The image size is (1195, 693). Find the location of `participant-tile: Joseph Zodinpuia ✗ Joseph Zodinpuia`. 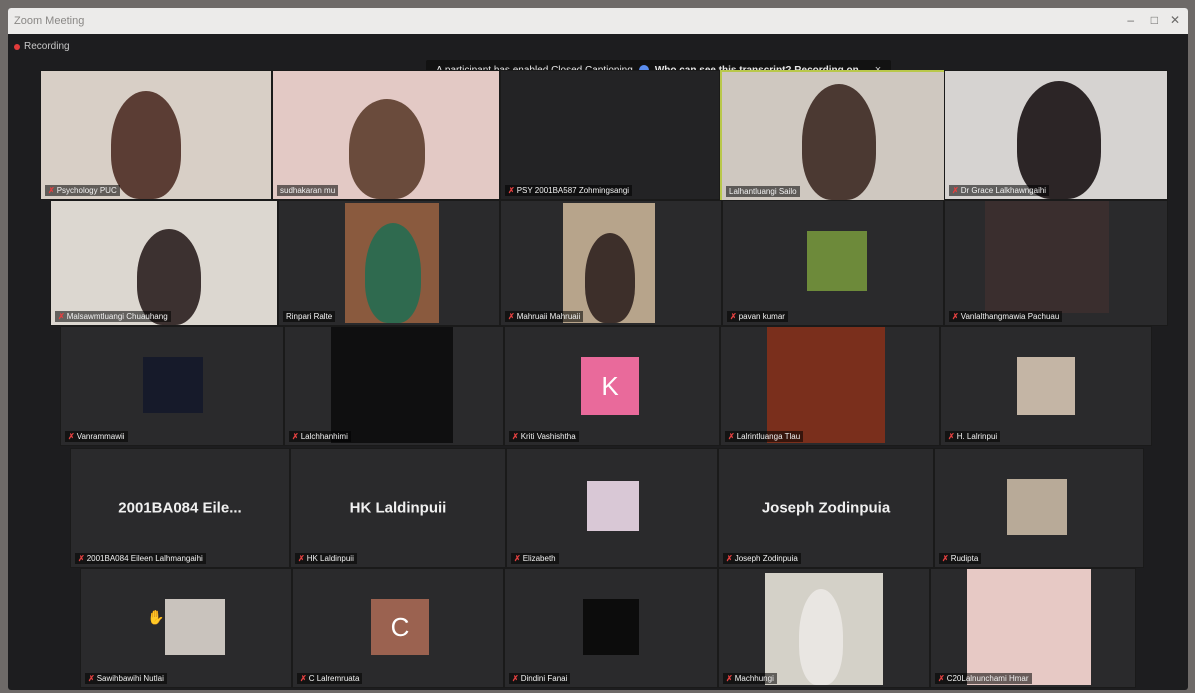

participant-tile: Joseph Zodinpuia ✗ Joseph Zodinpuia is located at coordinates (826, 508).